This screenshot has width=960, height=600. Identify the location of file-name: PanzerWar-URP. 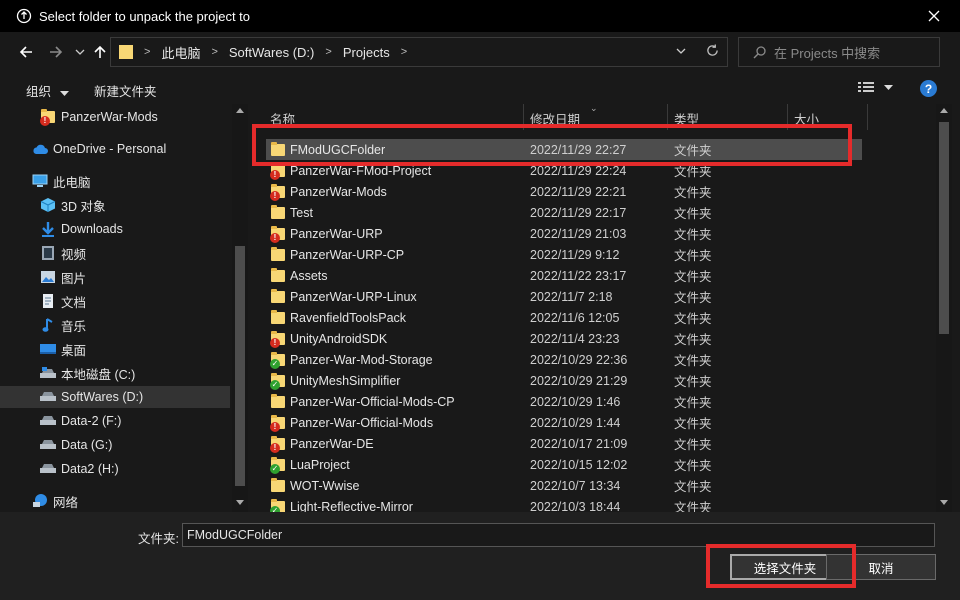
(336, 233).